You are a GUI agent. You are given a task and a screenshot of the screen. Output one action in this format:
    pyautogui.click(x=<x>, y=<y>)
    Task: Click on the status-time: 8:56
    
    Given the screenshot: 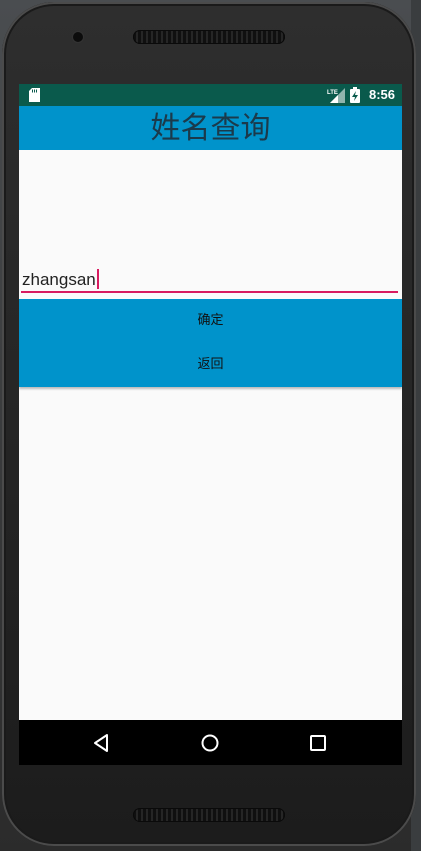 What is the action you would take?
    pyautogui.click(x=382, y=94)
    